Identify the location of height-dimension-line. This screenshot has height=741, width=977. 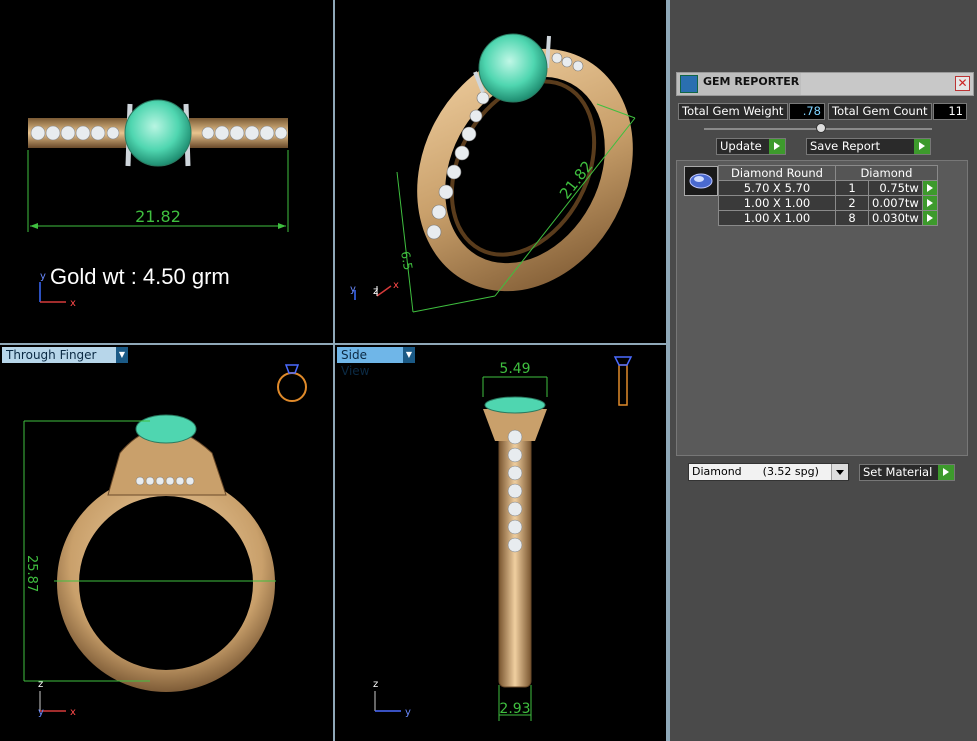
(405, 242).